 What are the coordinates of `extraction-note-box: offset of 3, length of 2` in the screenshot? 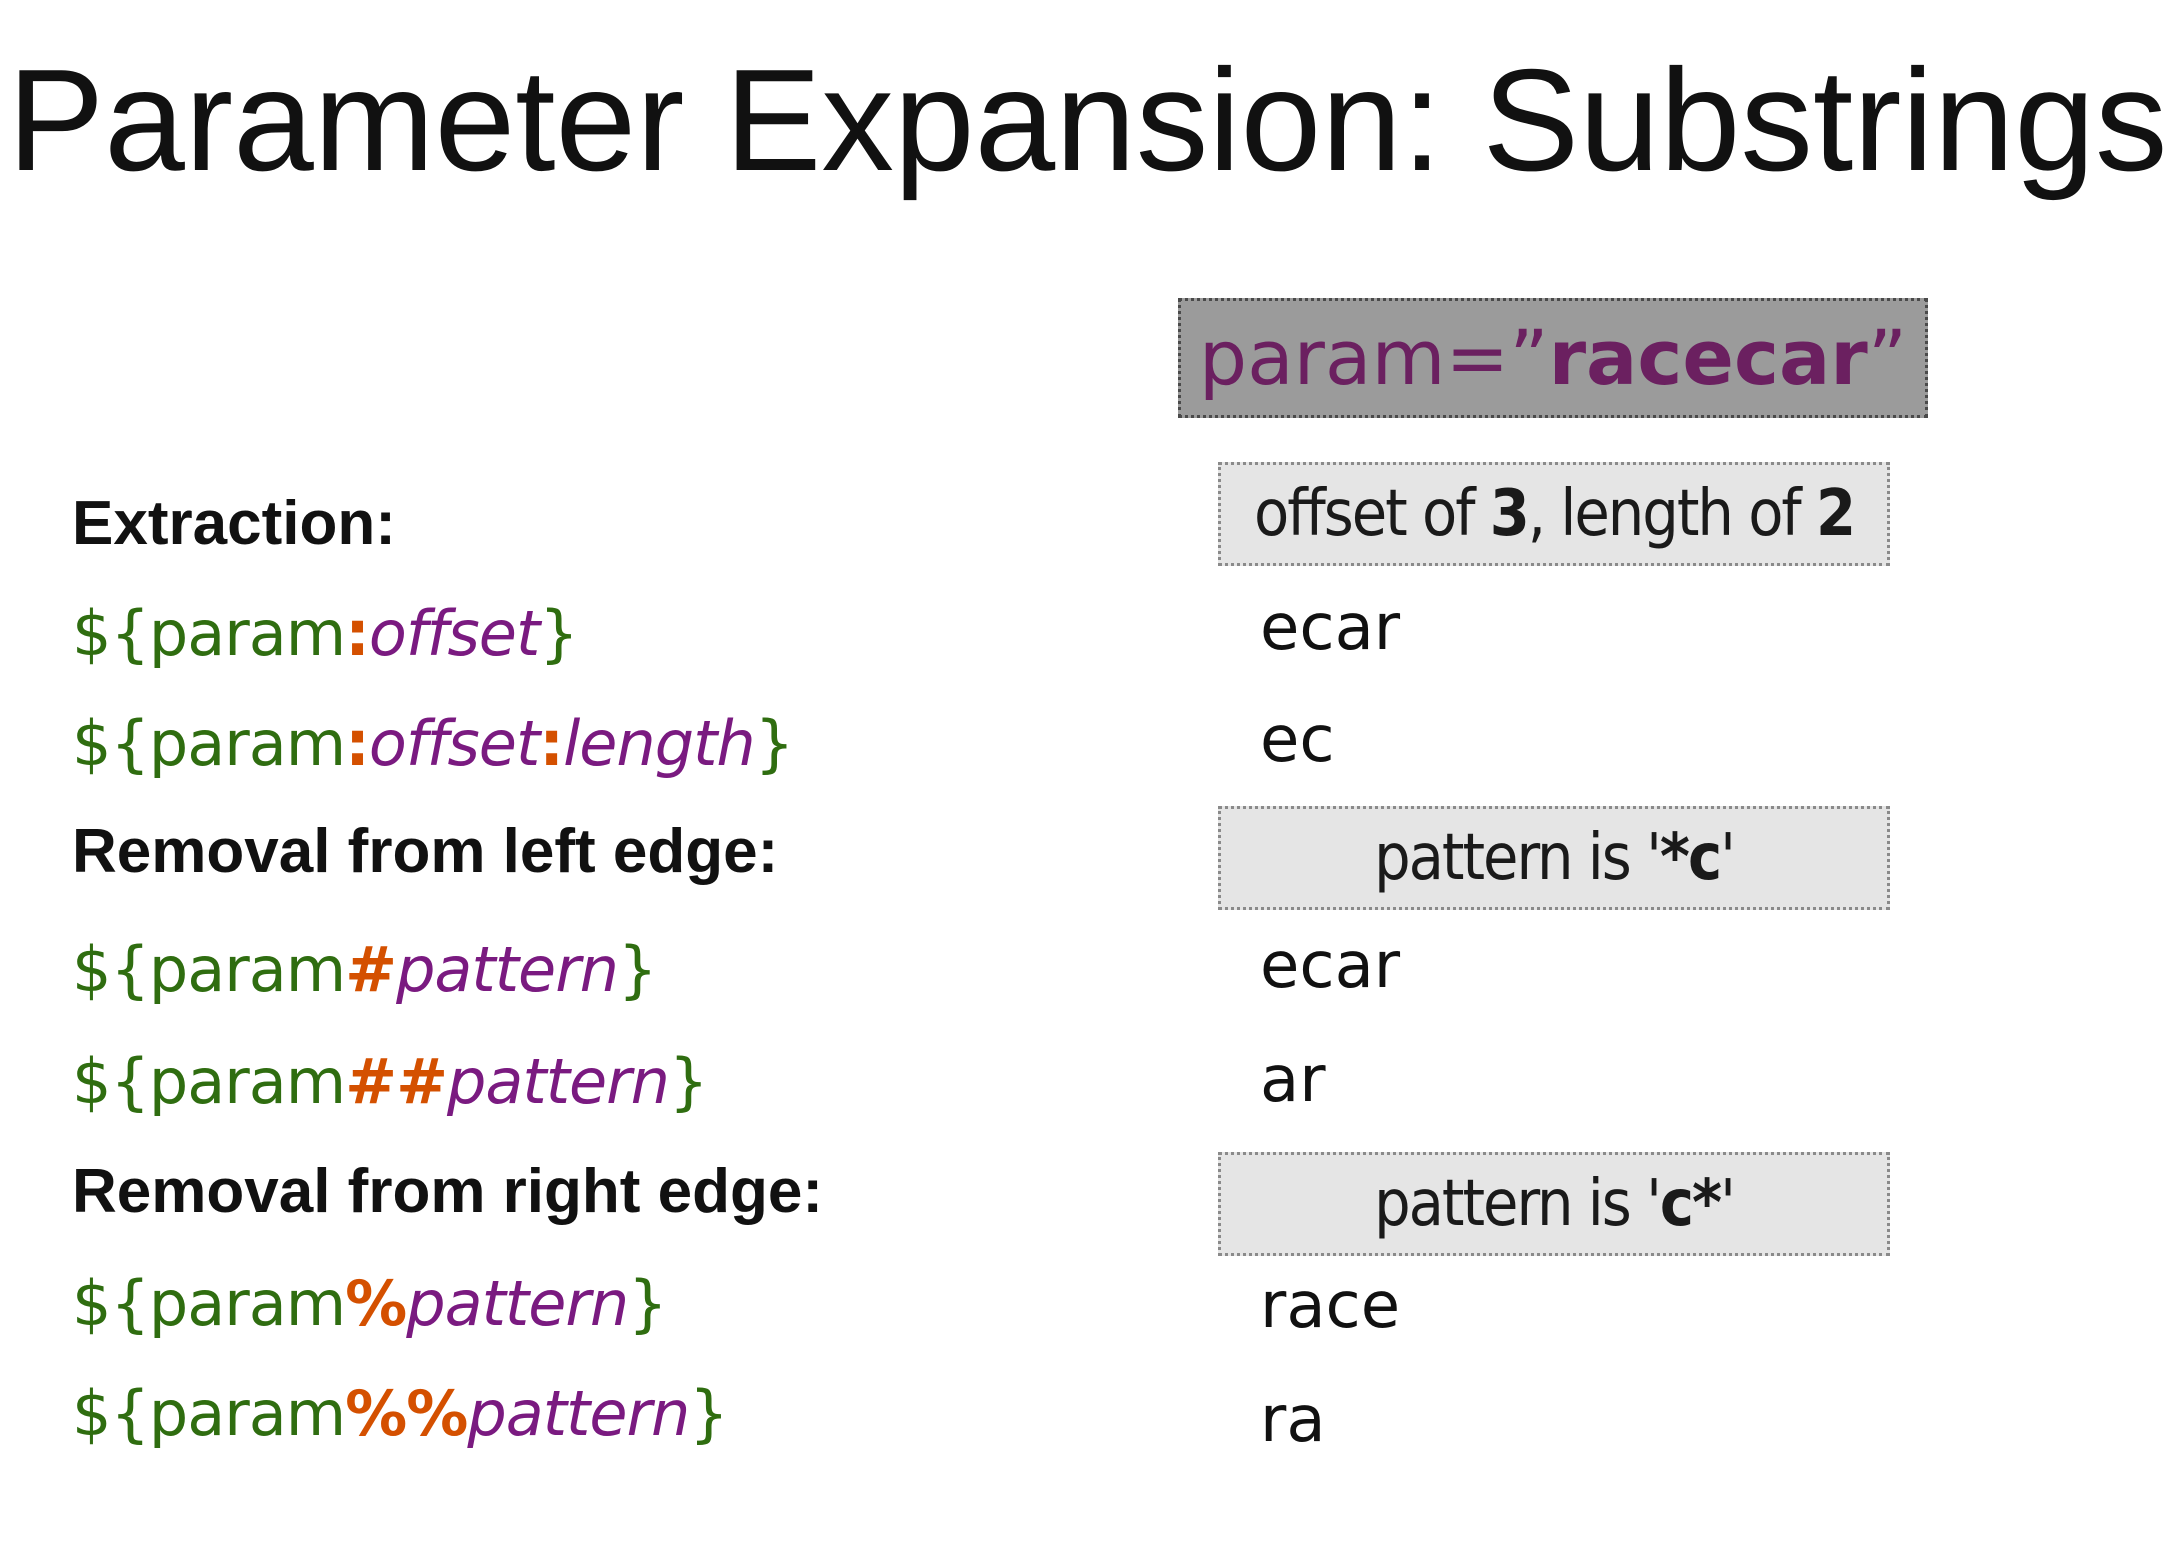 It's located at (1554, 514).